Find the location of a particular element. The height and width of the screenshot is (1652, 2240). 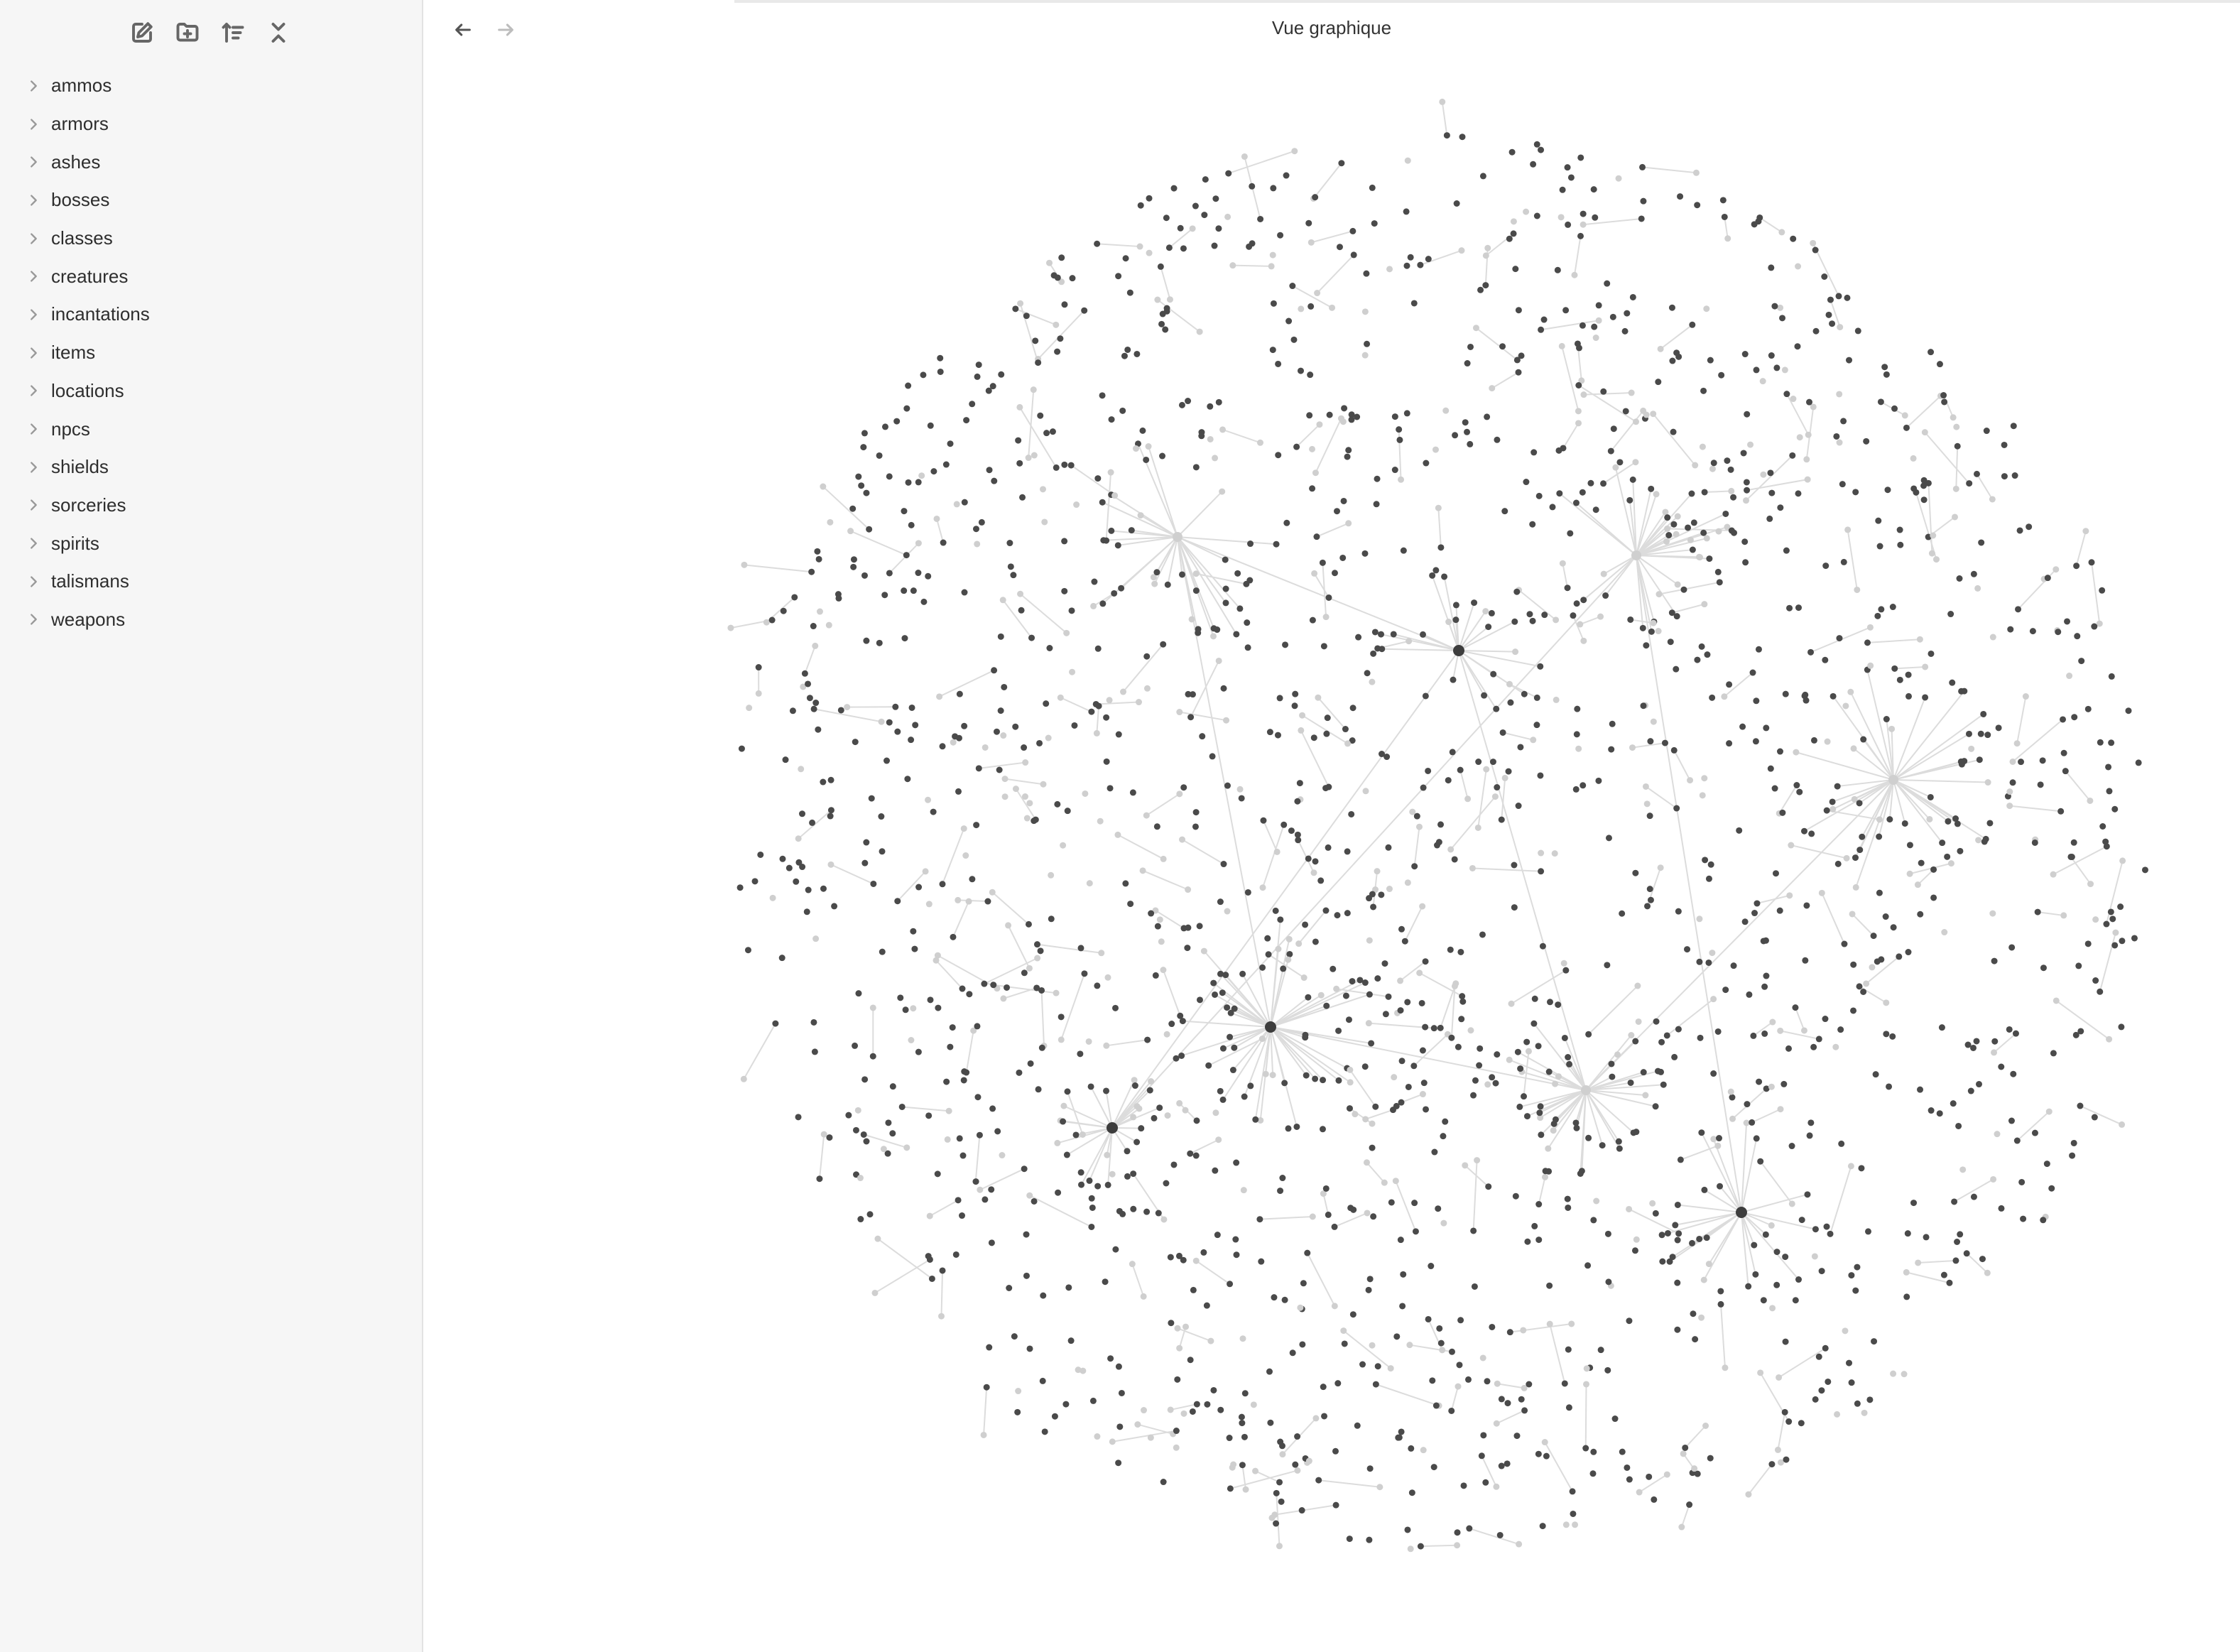

folder-shields: shields is located at coordinates (211, 467).